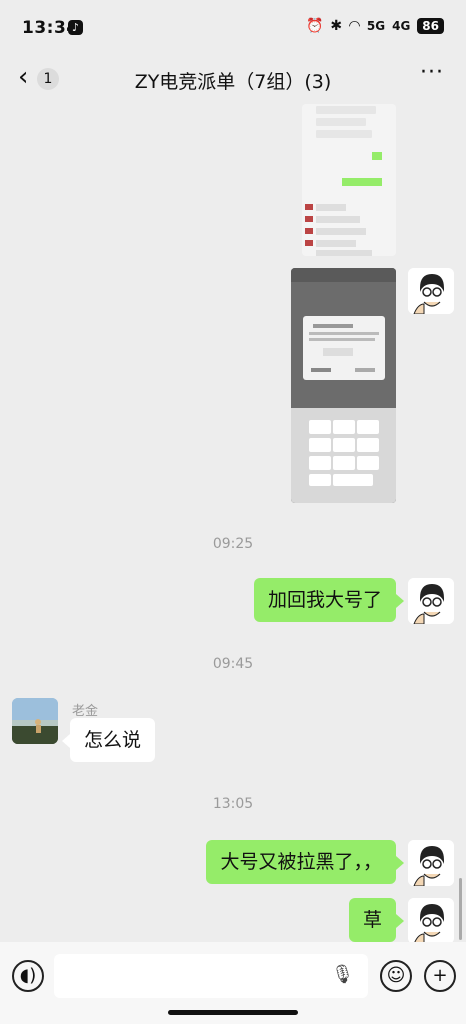  Describe the element at coordinates (233, 27) in the screenshot. I see `status-bar: 13:34 ♪ ⏰ ✱ ◠ 5G 4G 86` at that location.